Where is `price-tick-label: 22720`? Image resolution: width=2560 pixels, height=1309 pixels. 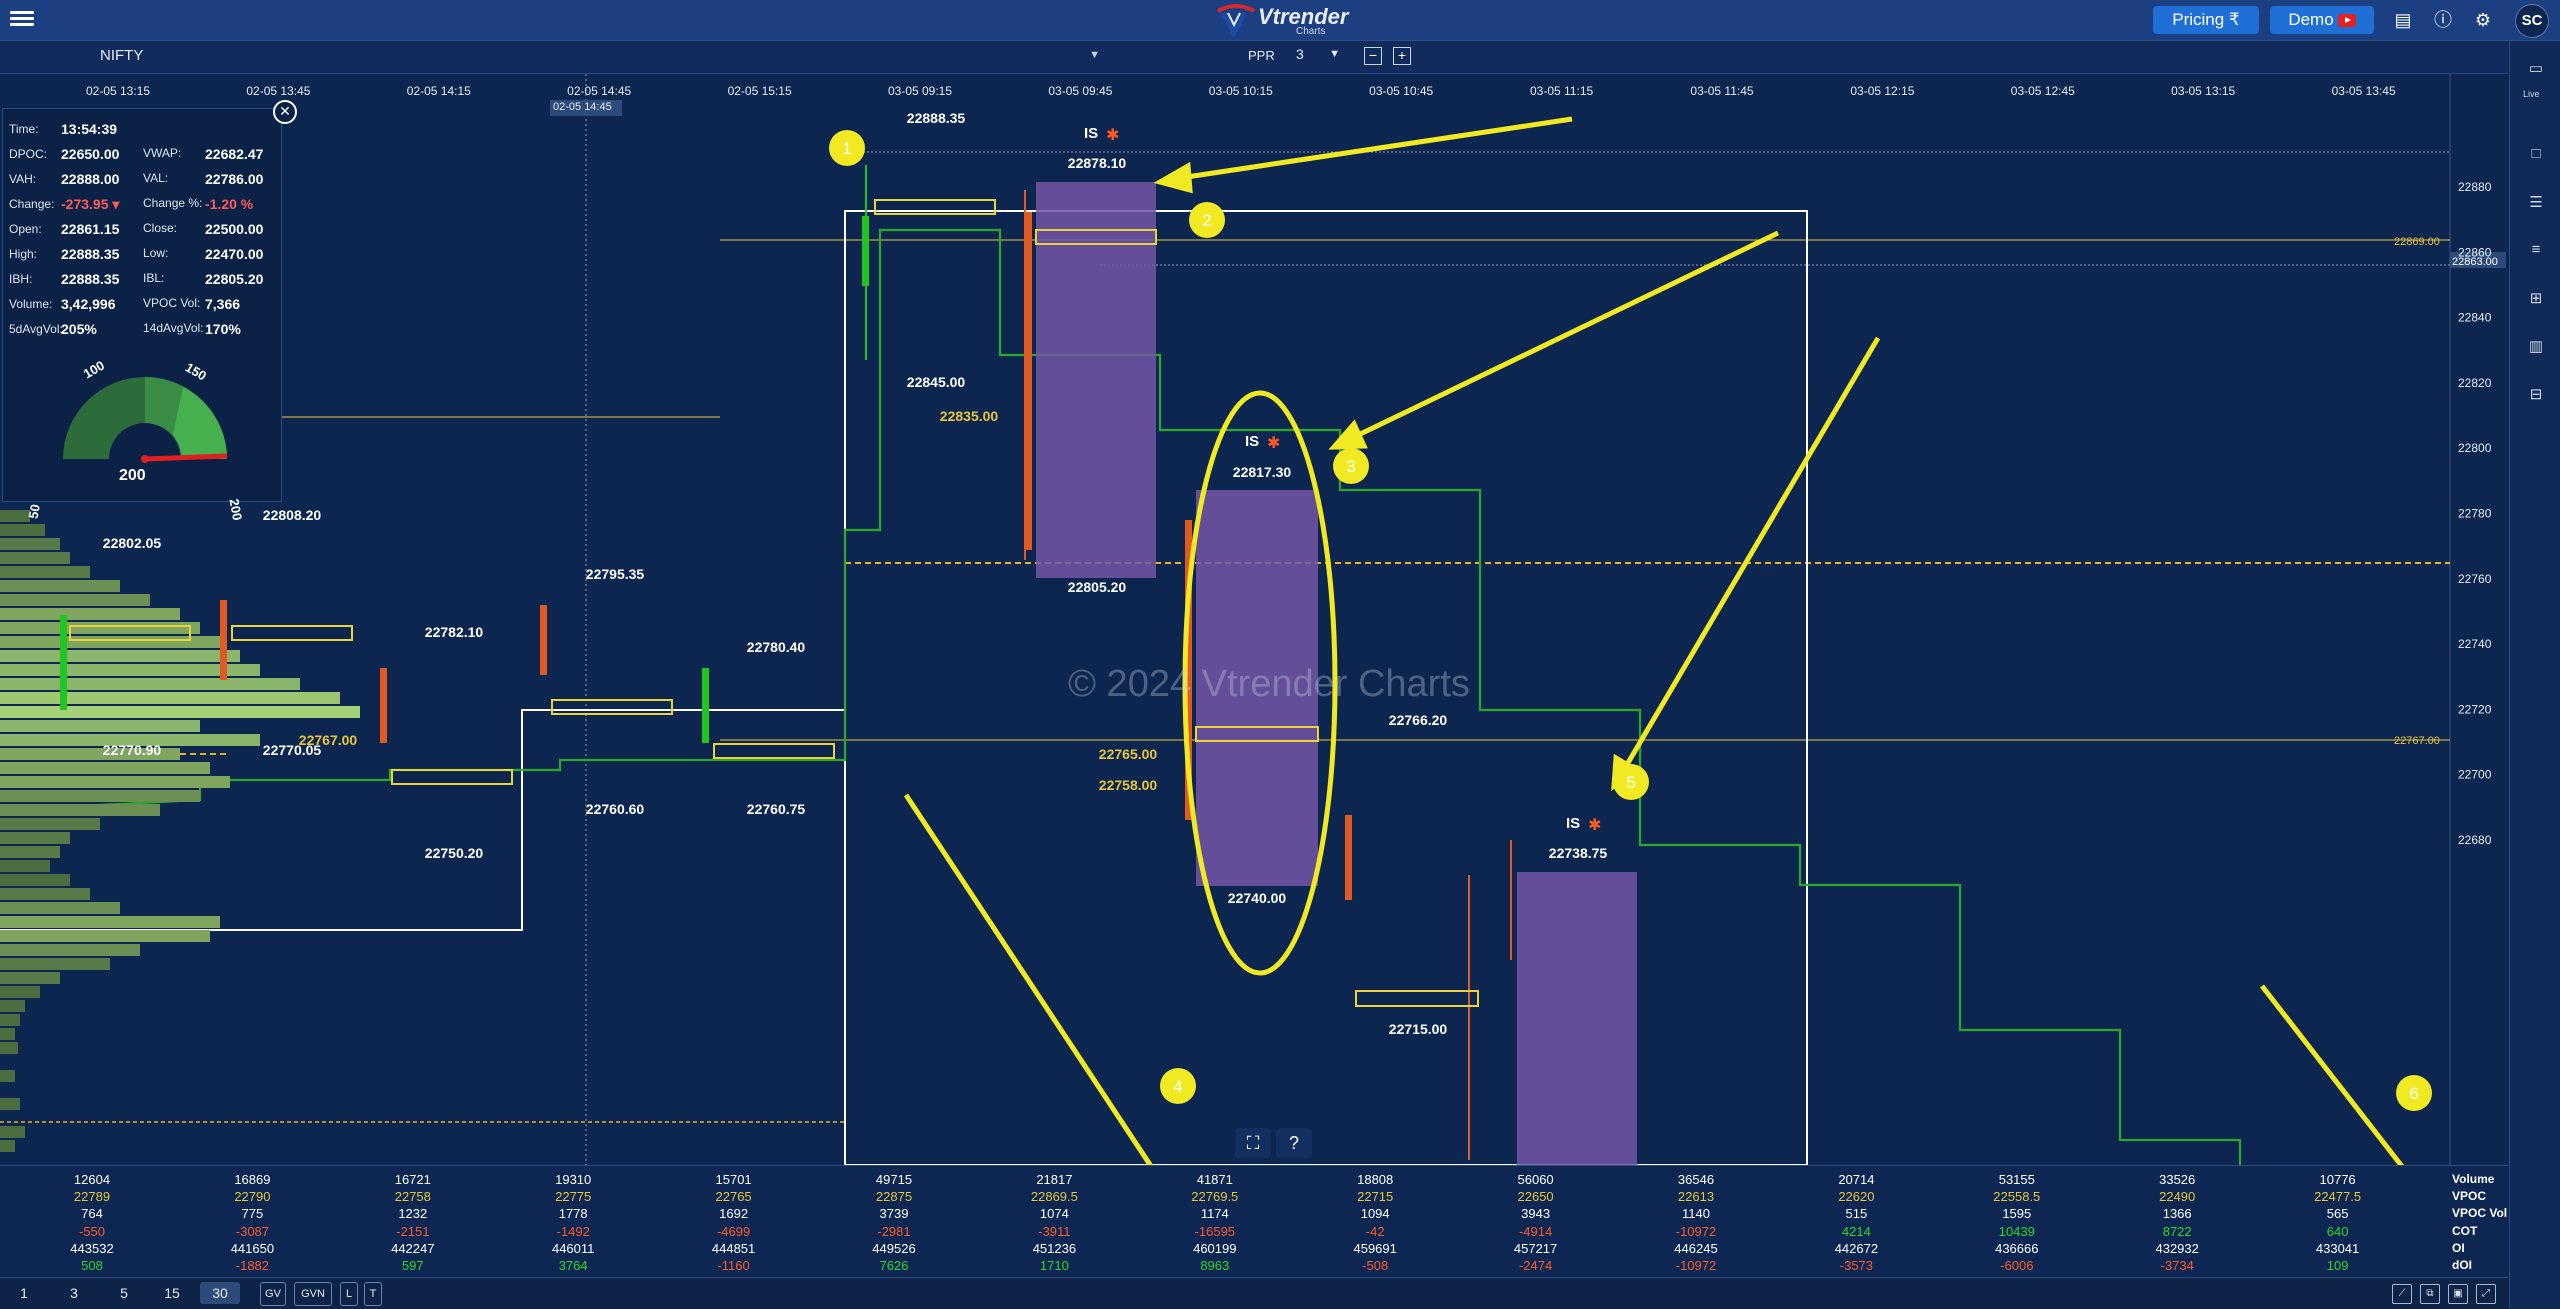 price-tick-label: 22720 is located at coordinates (2475, 709).